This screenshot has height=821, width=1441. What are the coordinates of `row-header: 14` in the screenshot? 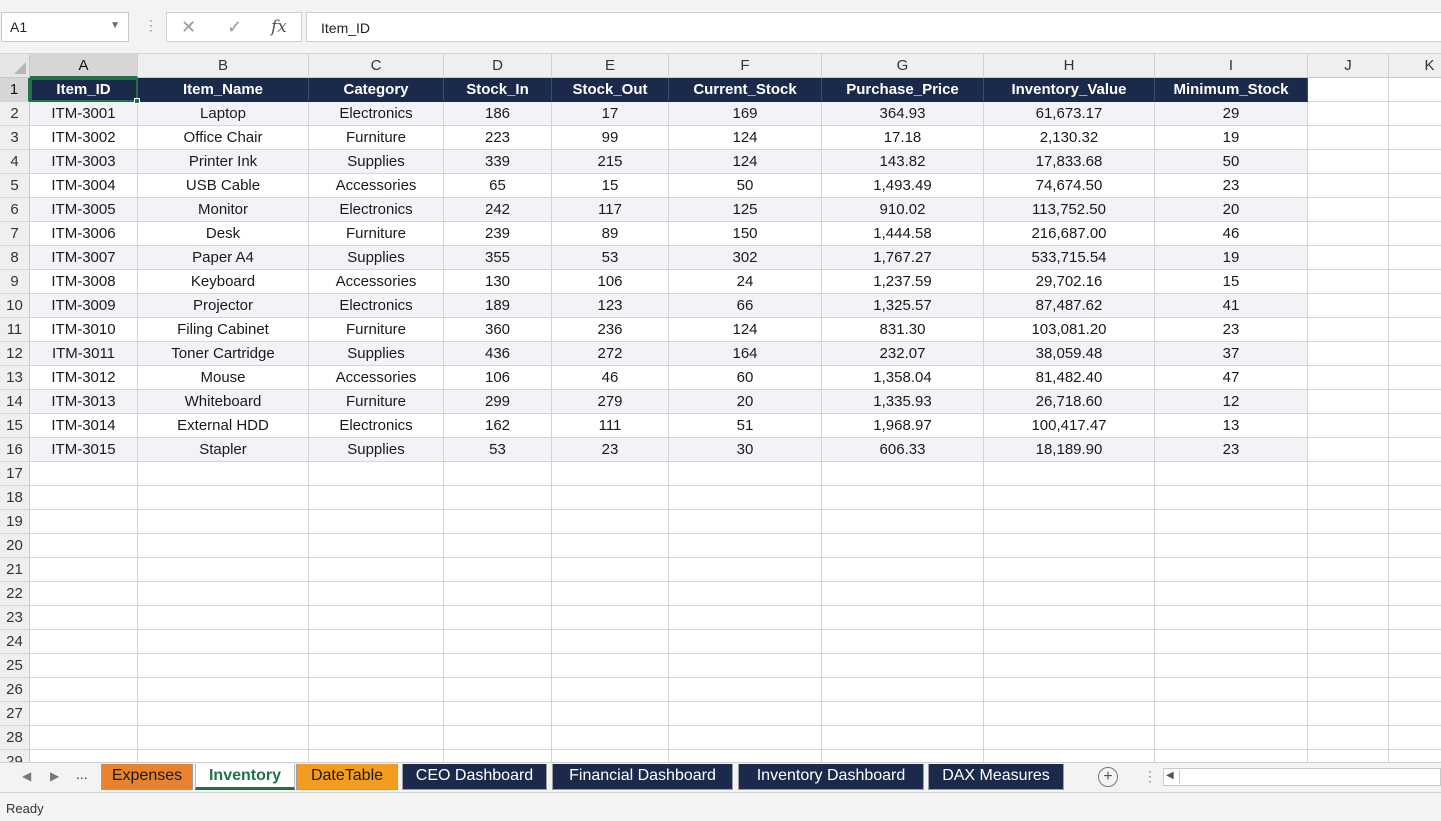 It's located at (15, 402).